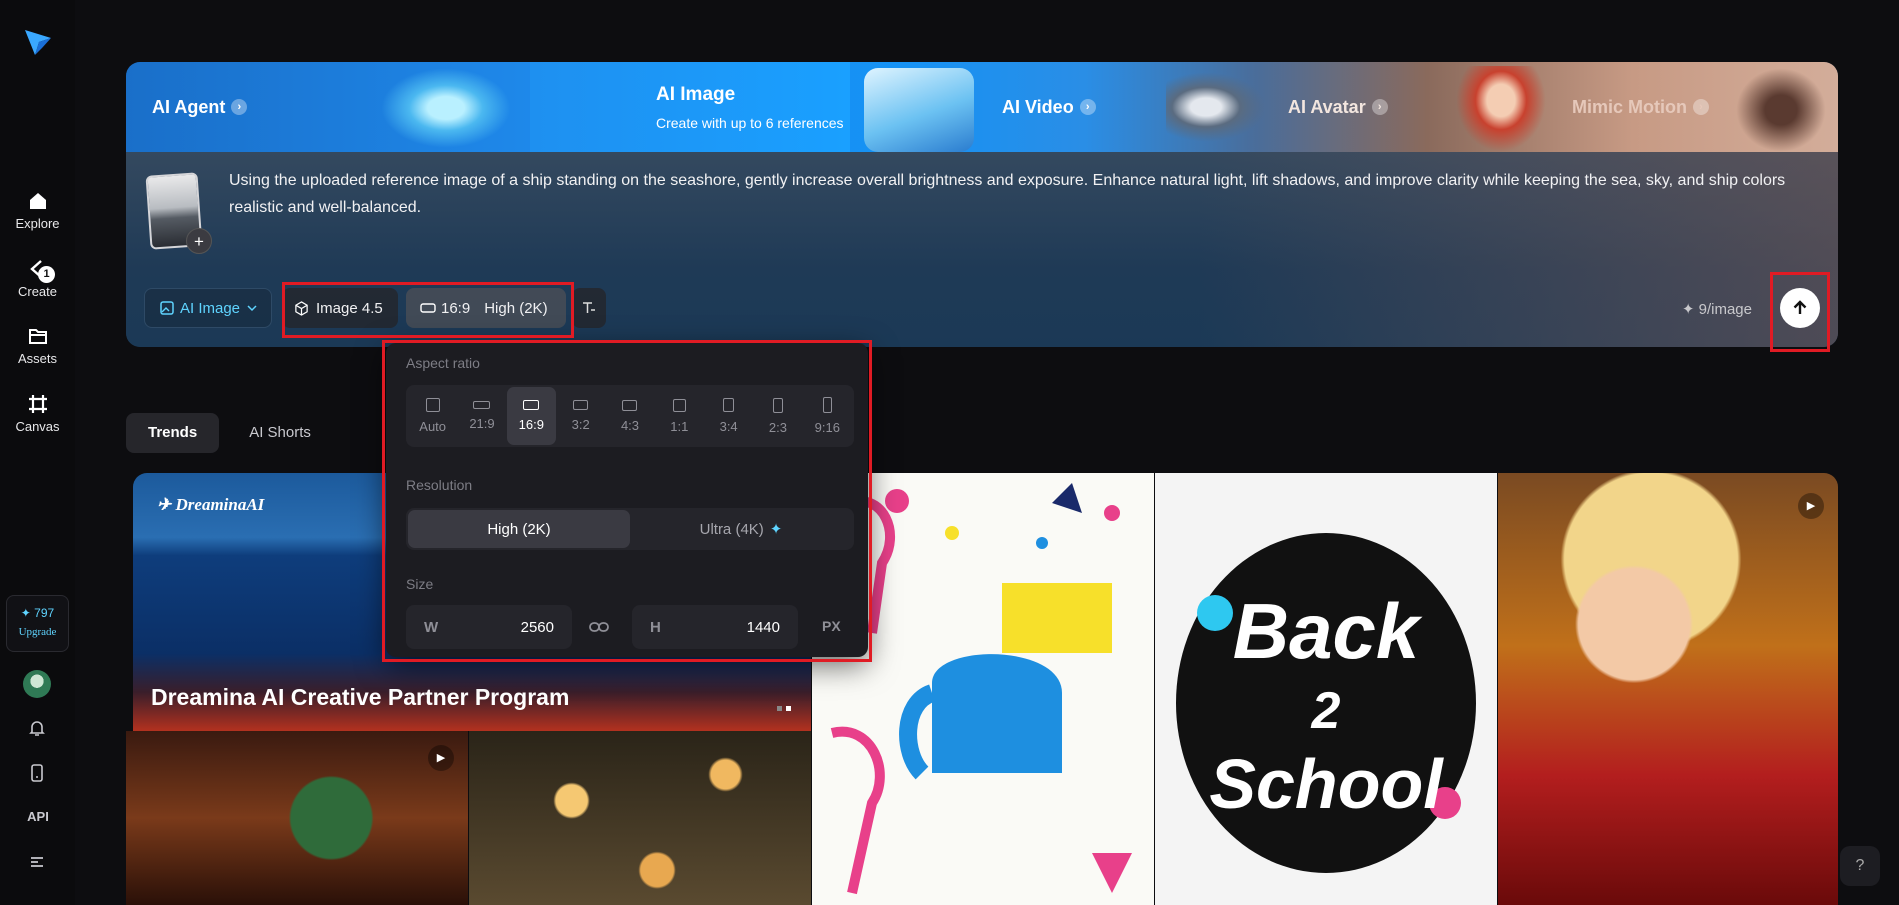 The height and width of the screenshot is (905, 1899). I want to click on graffiti-image: Back 2 School, so click(1326, 703).